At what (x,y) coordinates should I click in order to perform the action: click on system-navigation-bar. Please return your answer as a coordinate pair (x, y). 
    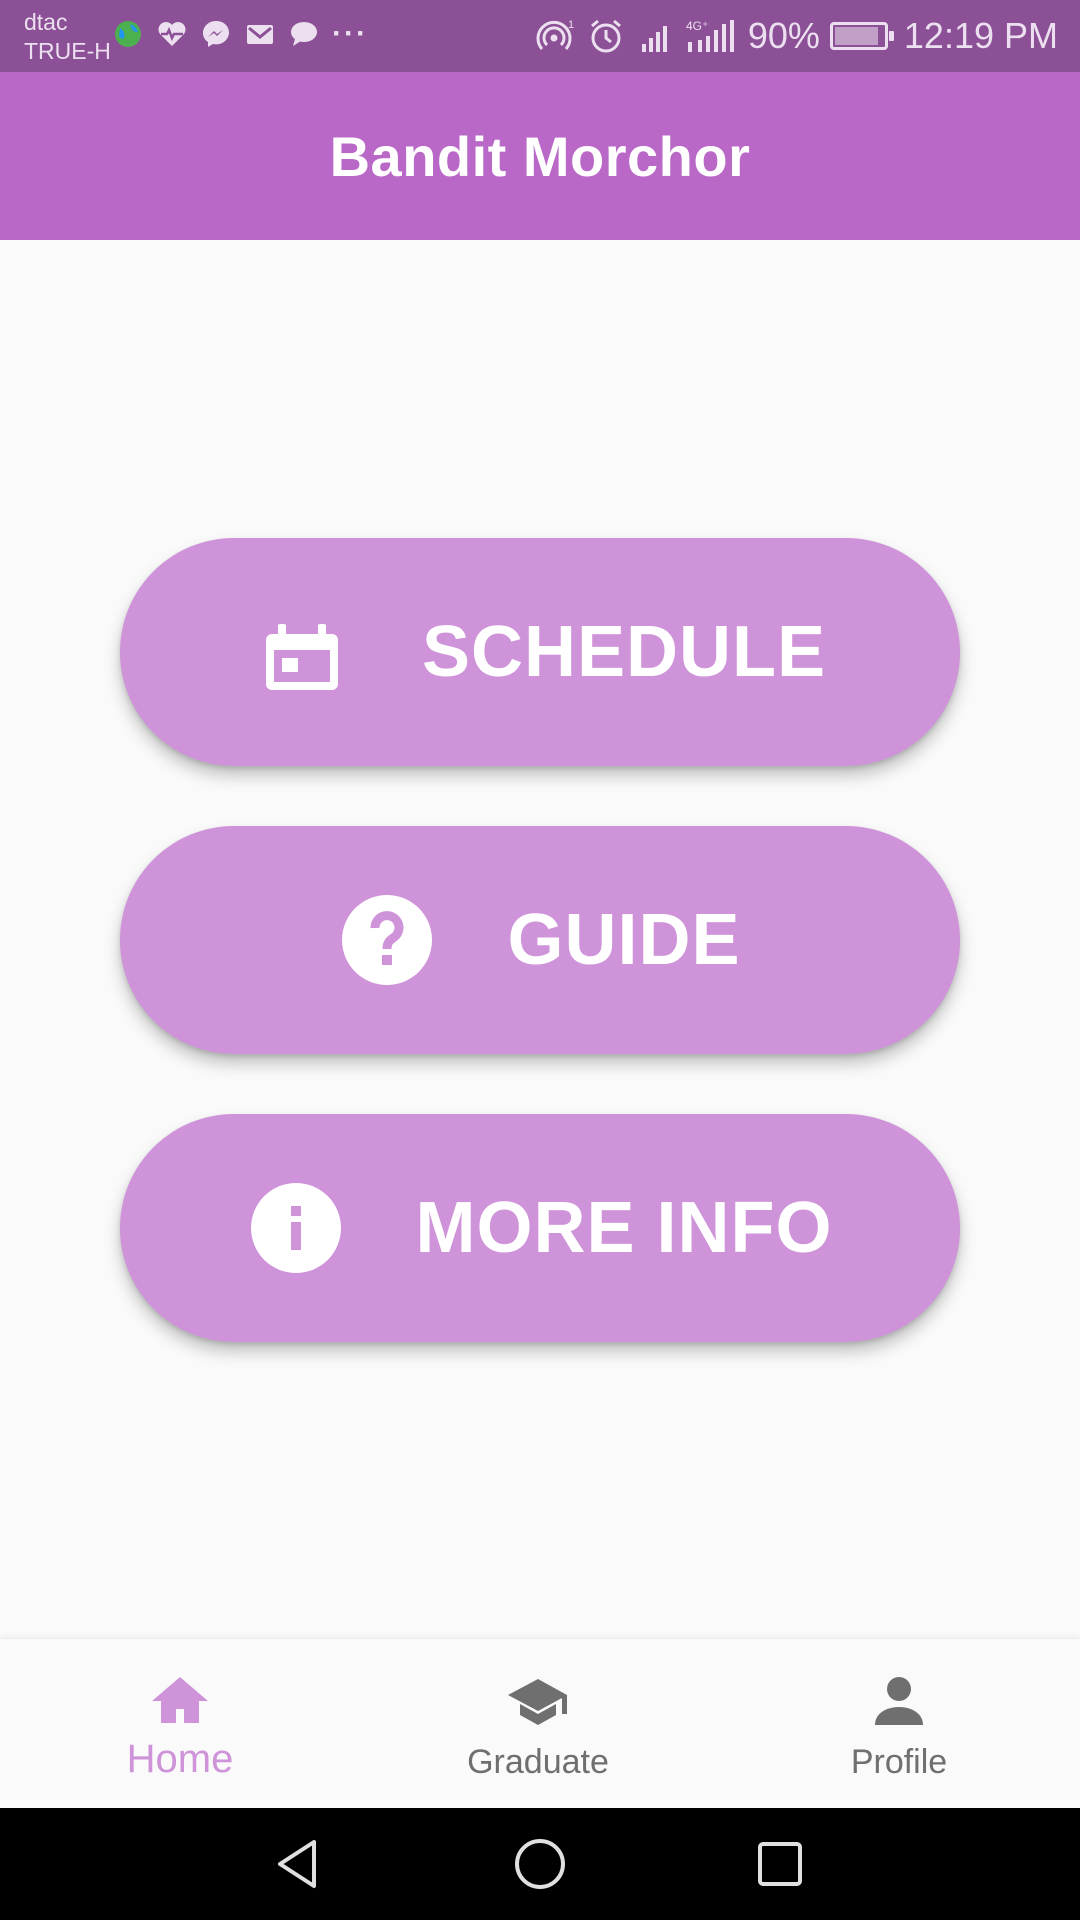
    Looking at the image, I should click on (540, 1864).